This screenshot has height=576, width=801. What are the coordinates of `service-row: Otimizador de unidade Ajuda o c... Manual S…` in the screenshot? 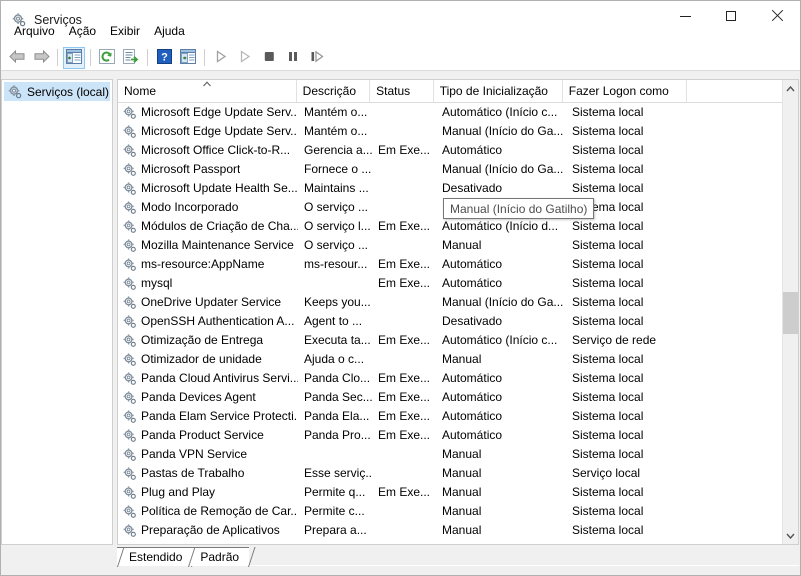 It's located at (450, 359).